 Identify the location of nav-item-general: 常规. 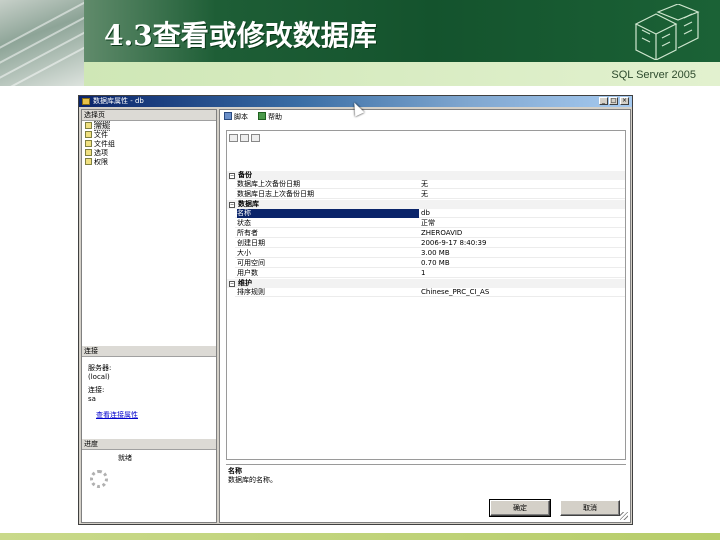
(97, 126).